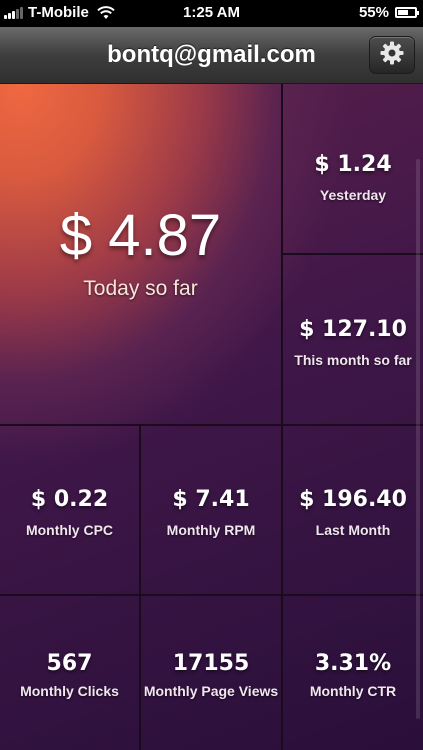 The height and width of the screenshot is (750, 423). I want to click on tile-monthly-cpc: $ 0.22 Monthly CPC, so click(69, 510).